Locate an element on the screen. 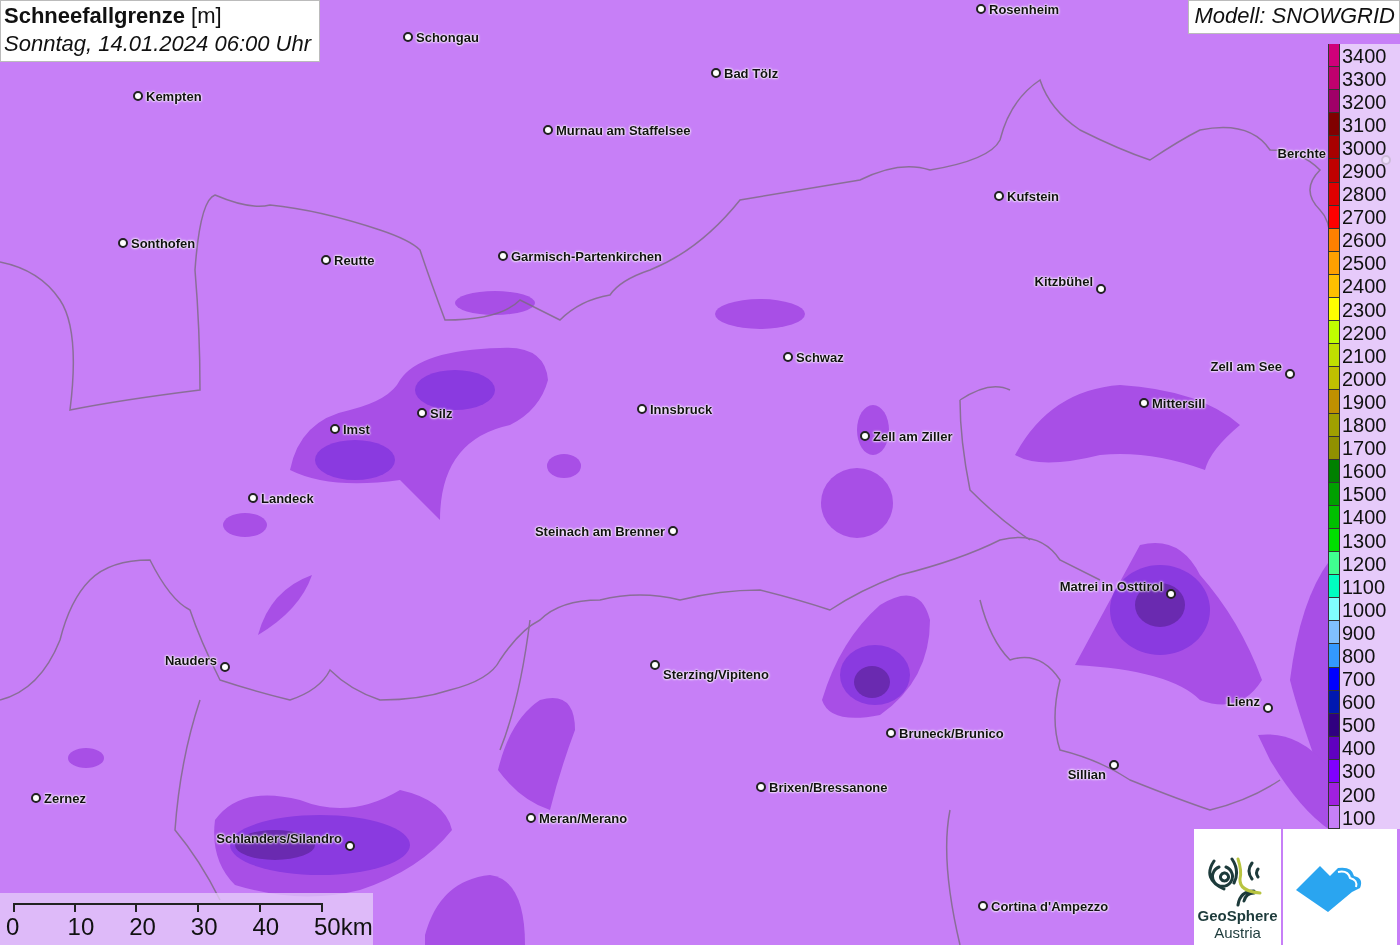 This screenshot has width=1400, height=945. scale-label: 30 is located at coordinates (204, 927).